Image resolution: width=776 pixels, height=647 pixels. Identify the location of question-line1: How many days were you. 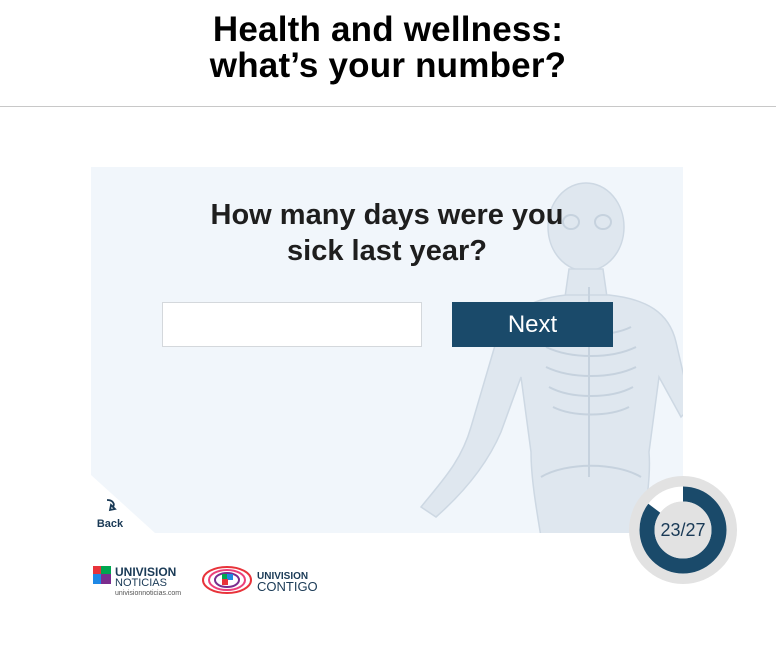
(387, 215).